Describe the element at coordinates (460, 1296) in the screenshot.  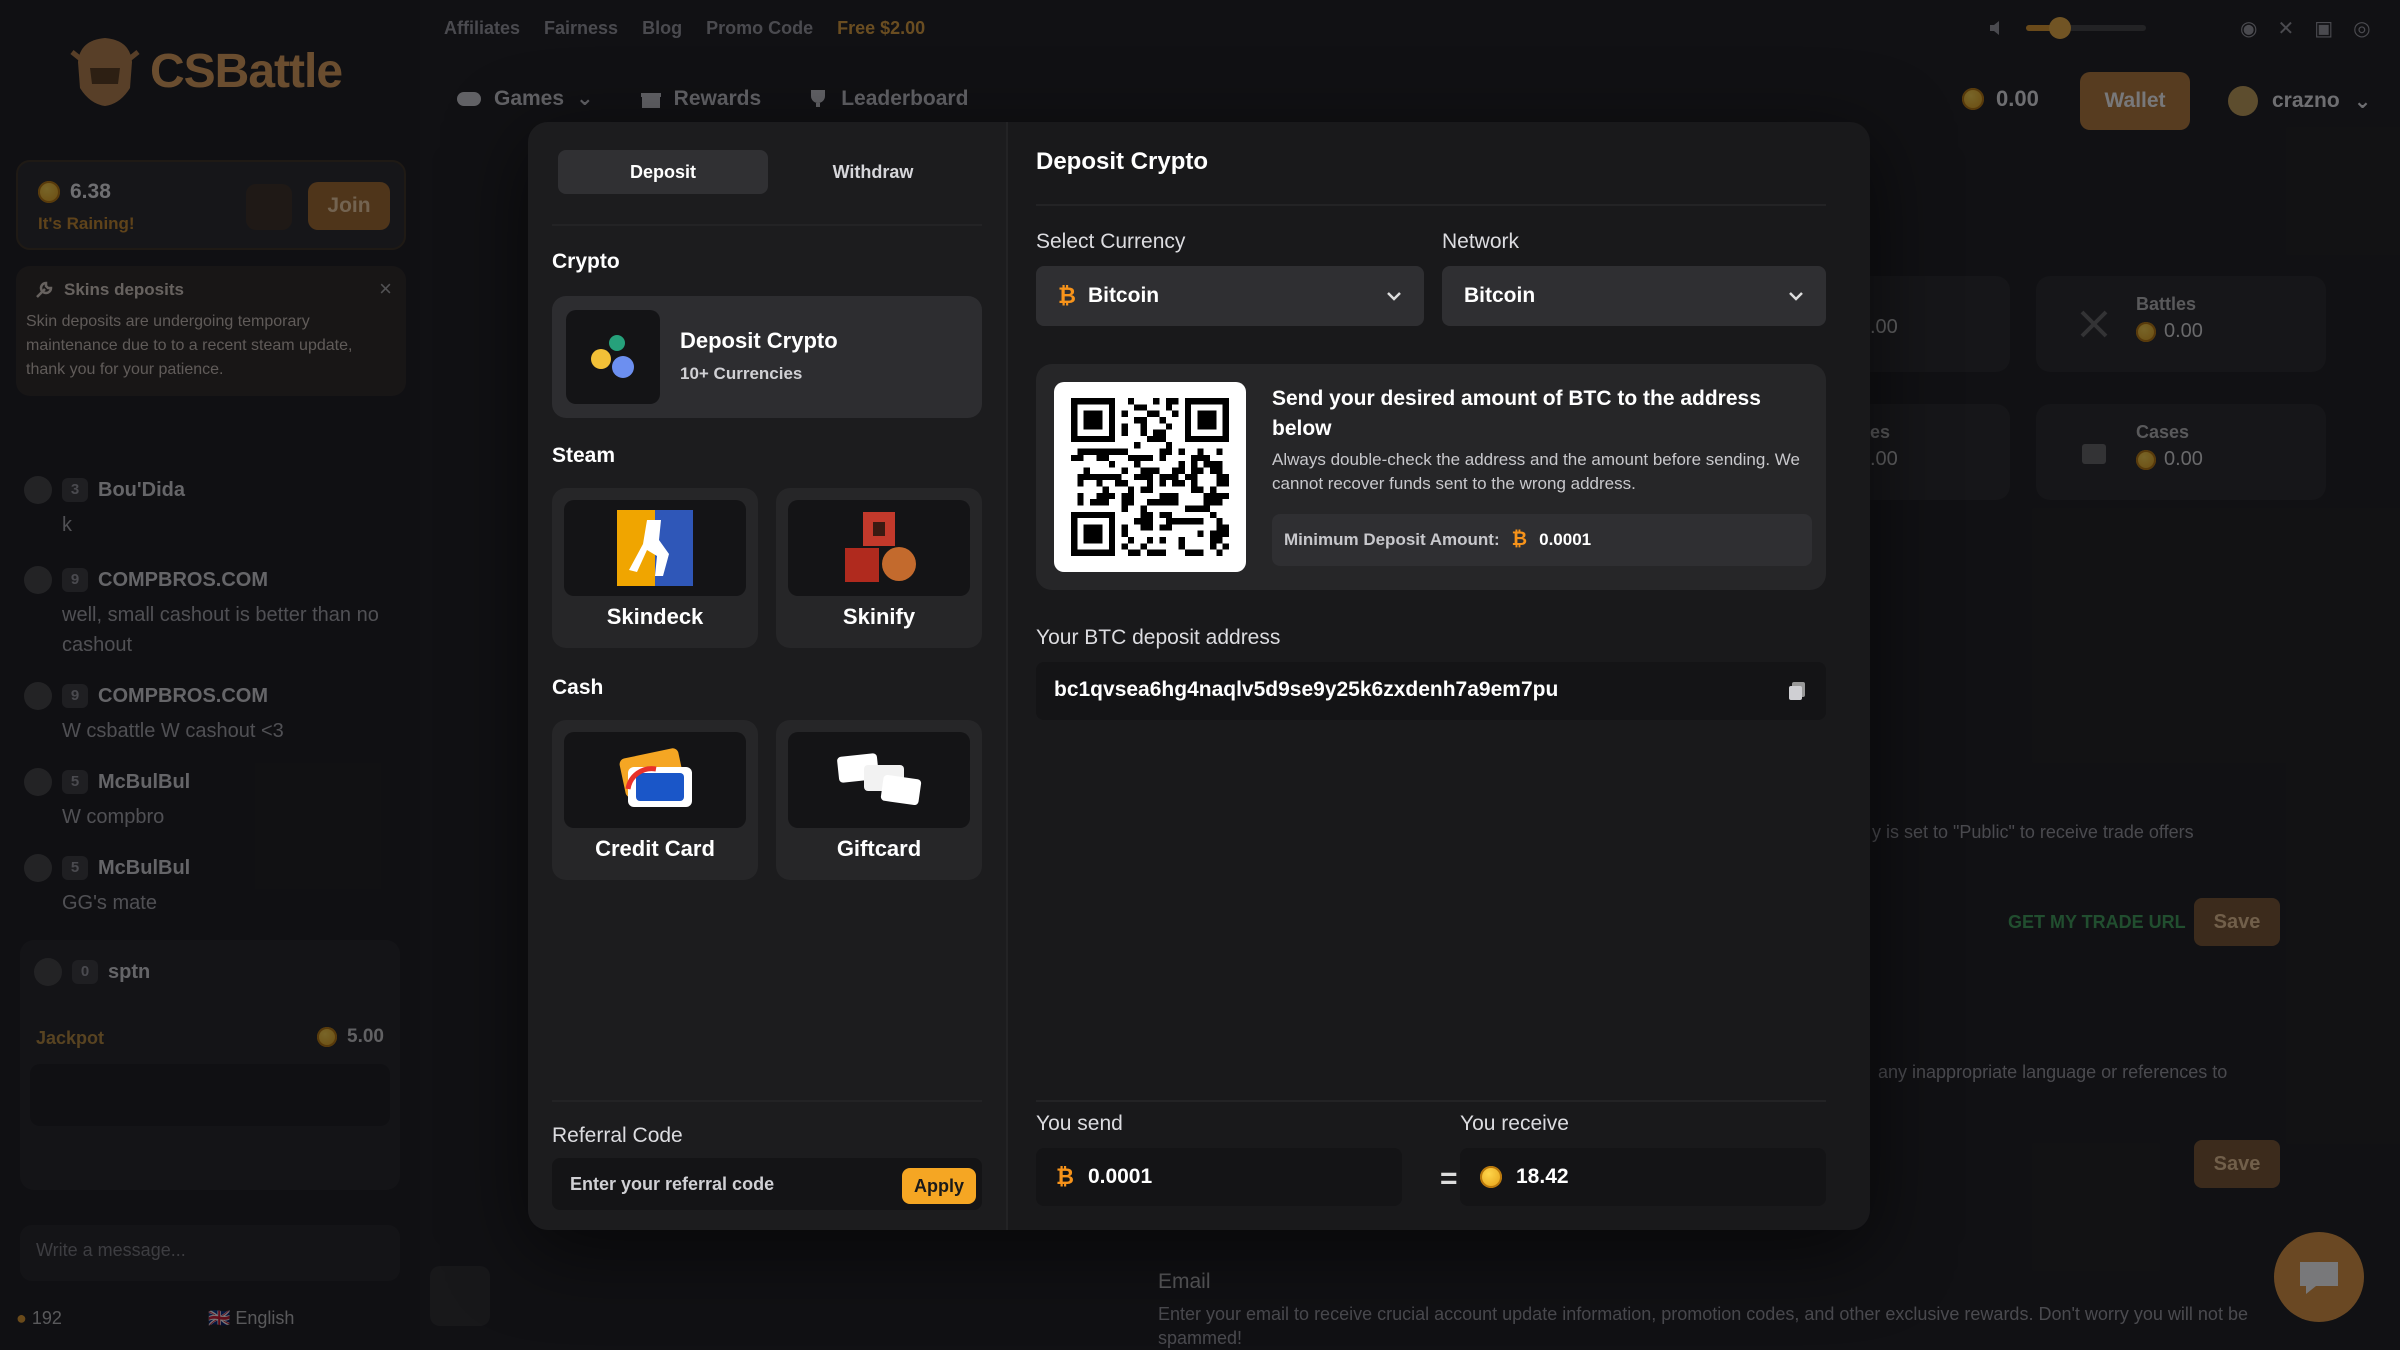
I see `close-chat-button` at that location.